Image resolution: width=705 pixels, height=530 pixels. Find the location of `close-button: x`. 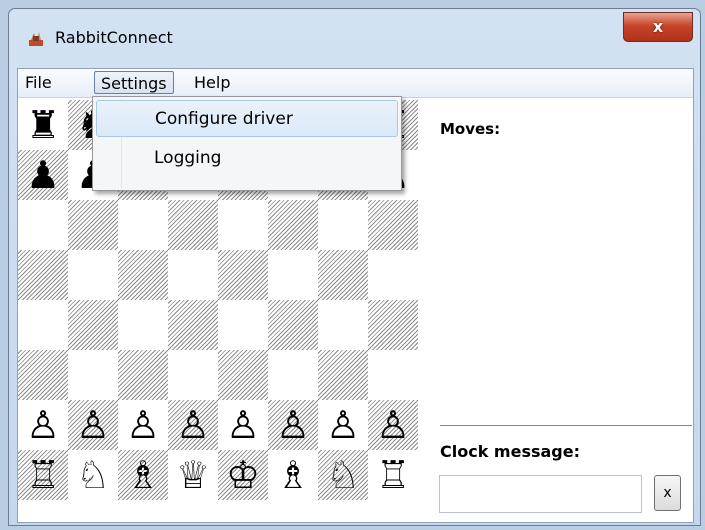

close-button: x is located at coordinates (658, 27).